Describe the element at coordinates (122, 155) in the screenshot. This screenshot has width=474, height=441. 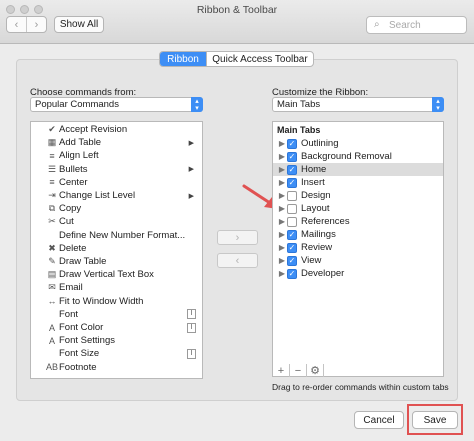
I see `command-item: ≡ Align Left` at that location.